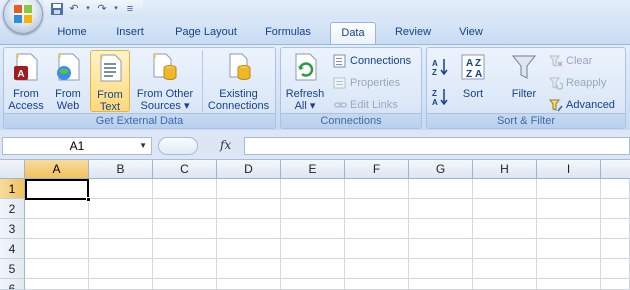 The width and height of the screenshot is (630, 290). What do you see at coordinates (74, 9) in the screenshot?
I see `undo-icon: ↶` at bounding box center [74, 9].